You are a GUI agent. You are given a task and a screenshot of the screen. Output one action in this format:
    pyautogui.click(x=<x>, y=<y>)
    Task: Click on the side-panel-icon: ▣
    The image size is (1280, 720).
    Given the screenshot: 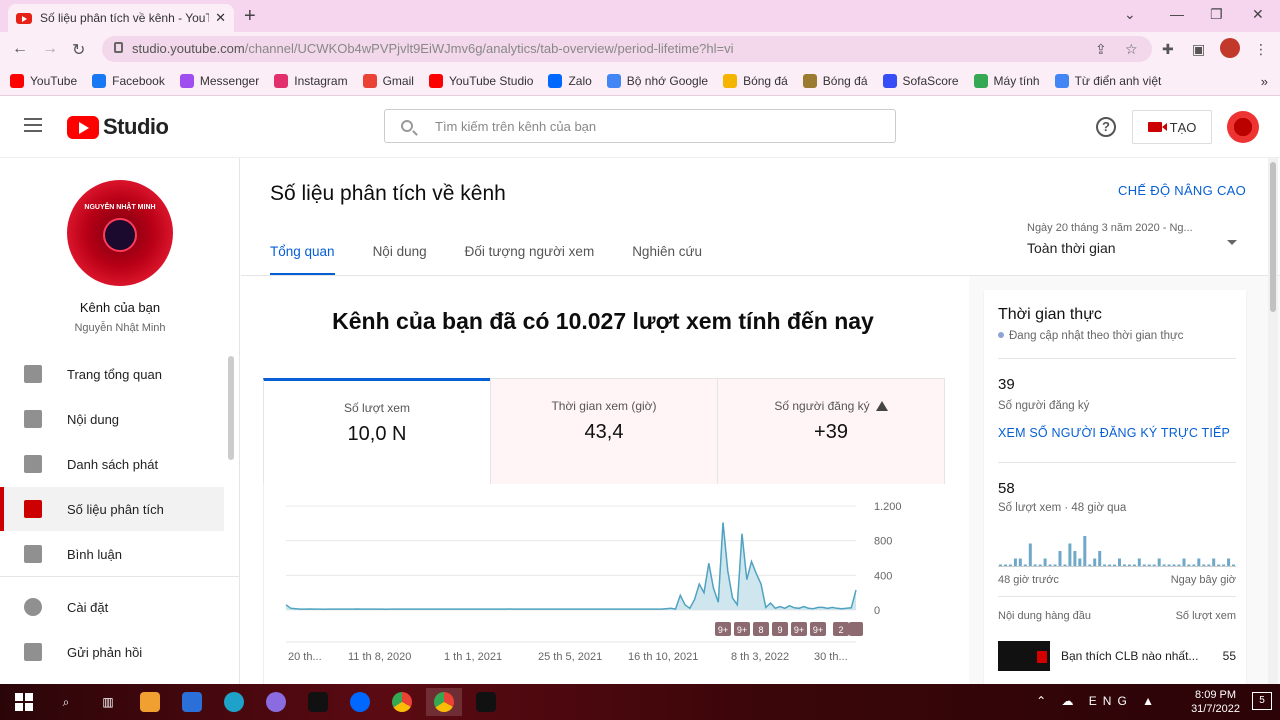 What is the action you would take?
    pyautogui.click(x=1198, y=49)
    